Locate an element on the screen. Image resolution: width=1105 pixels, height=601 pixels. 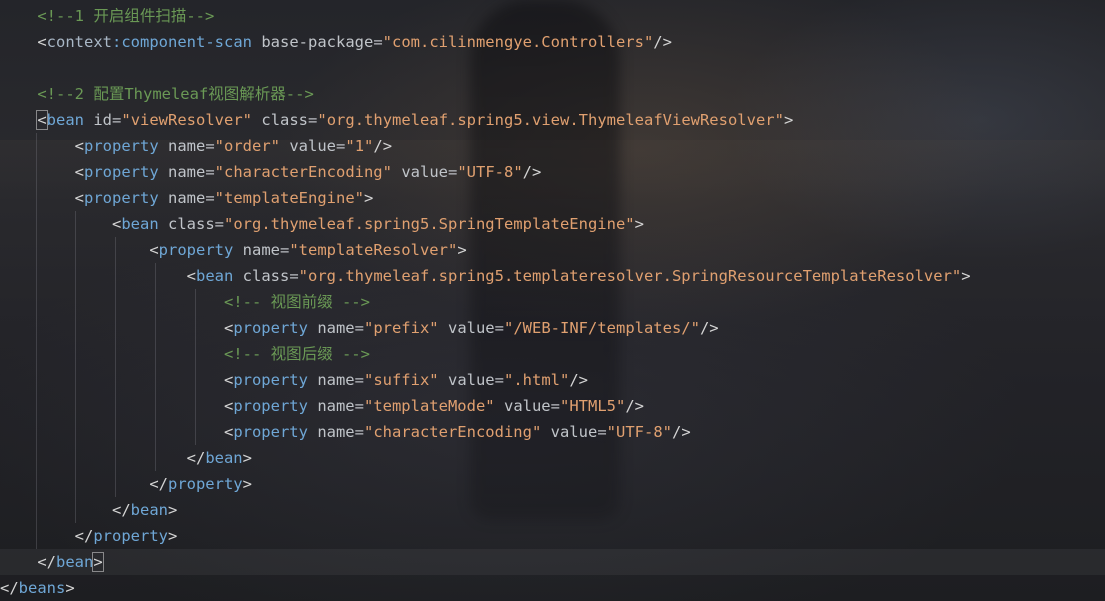
code-line is located at coordinates (485, 68).